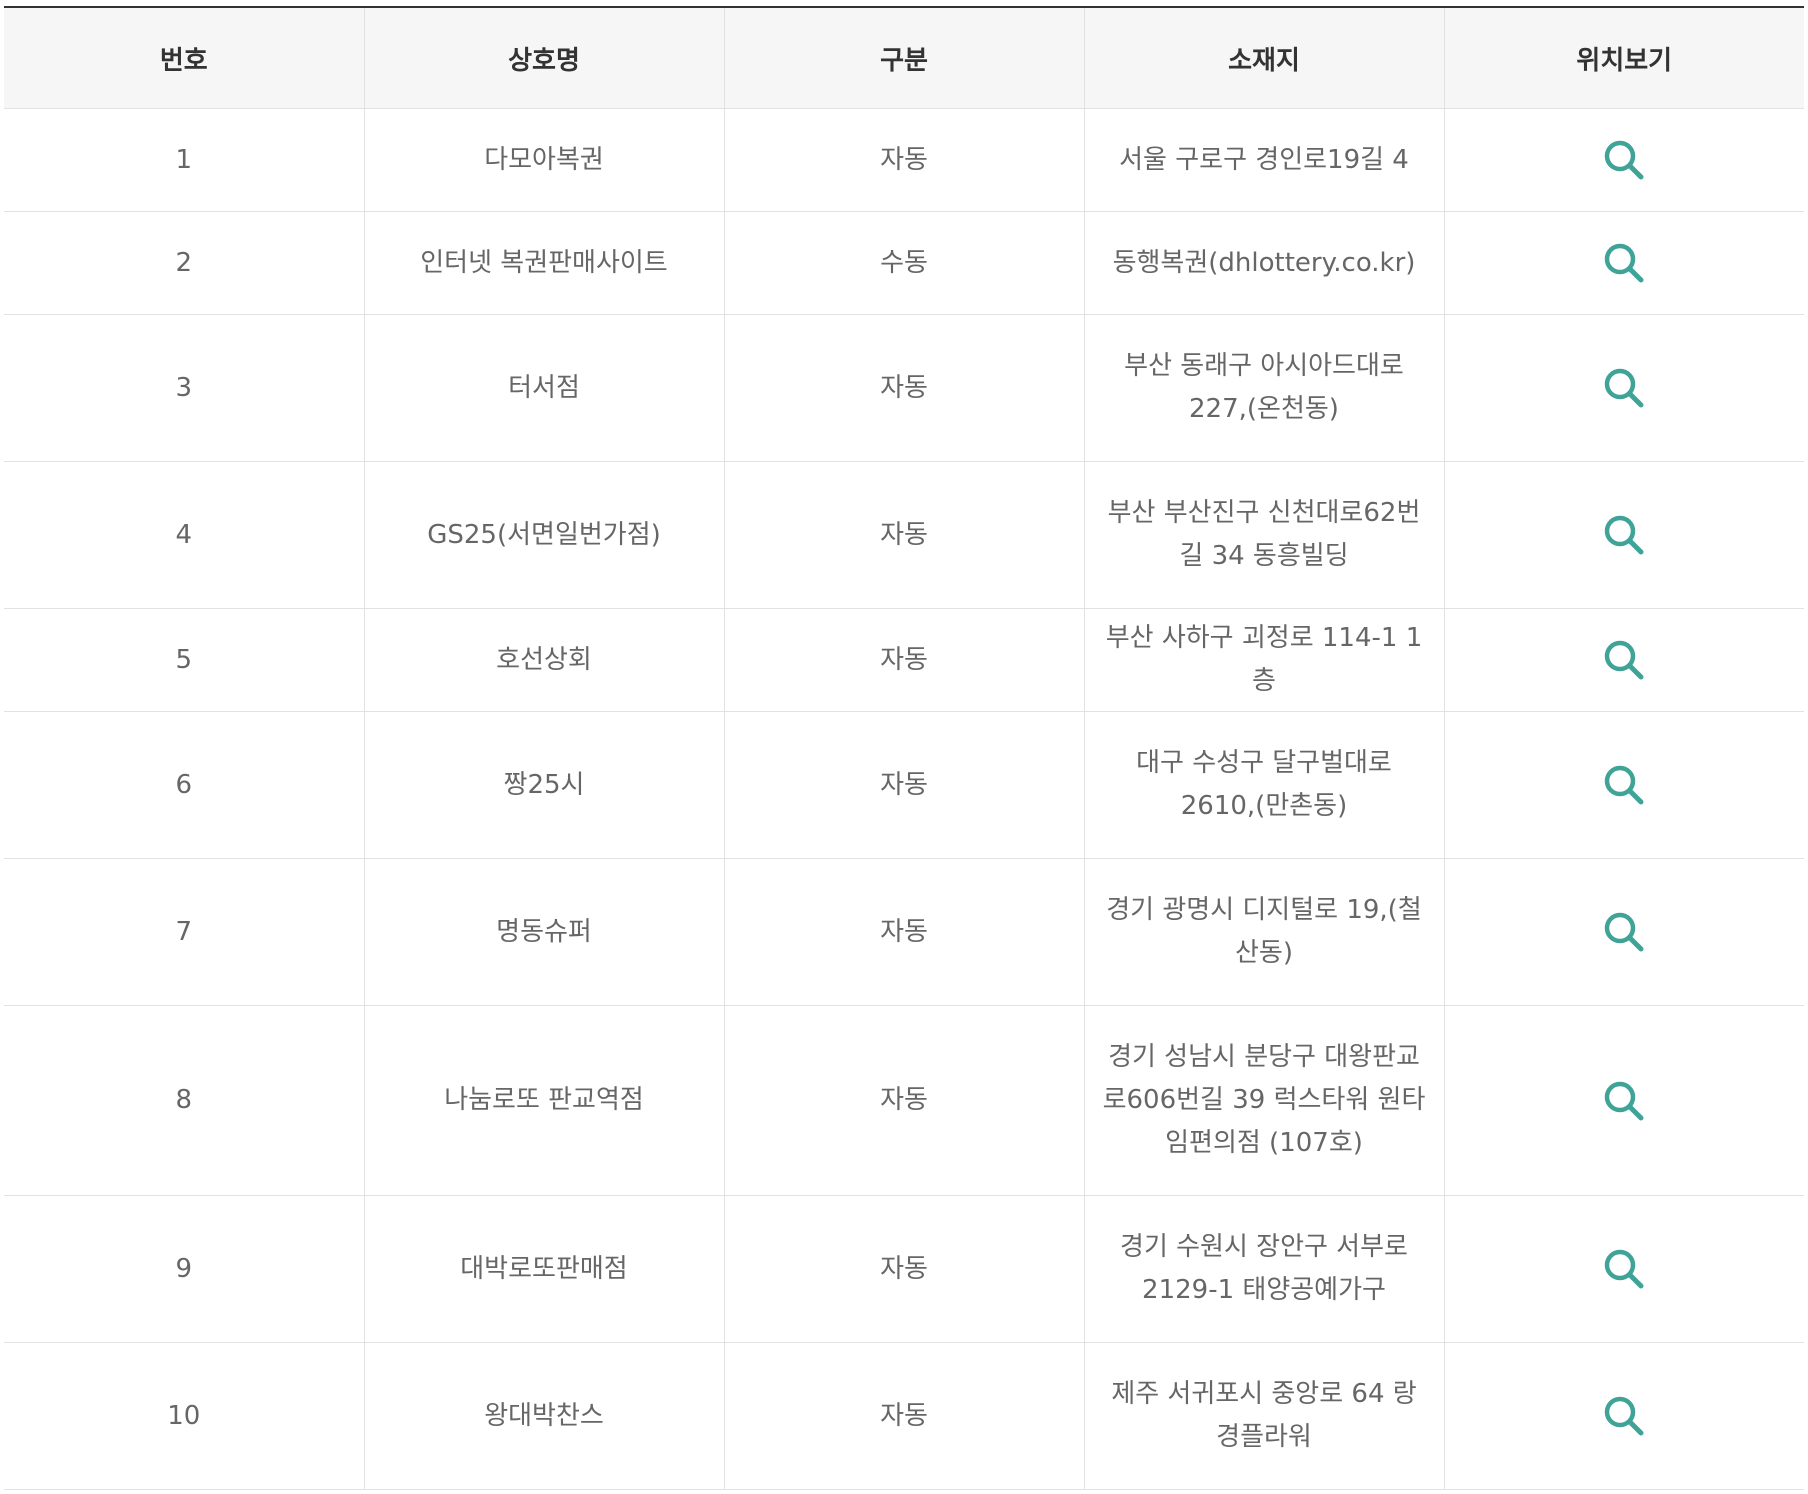 This screenshot has width=1808, height=1494. I want to click on table-row: 2 인터넷 복권판매사이트 수동 동행복권(dhlottery.co.kr), so click(904, 263).